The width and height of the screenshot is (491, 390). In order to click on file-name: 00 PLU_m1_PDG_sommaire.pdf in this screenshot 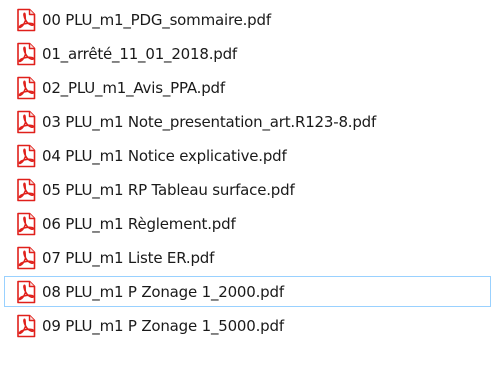, I will do `click(156, 19)`.